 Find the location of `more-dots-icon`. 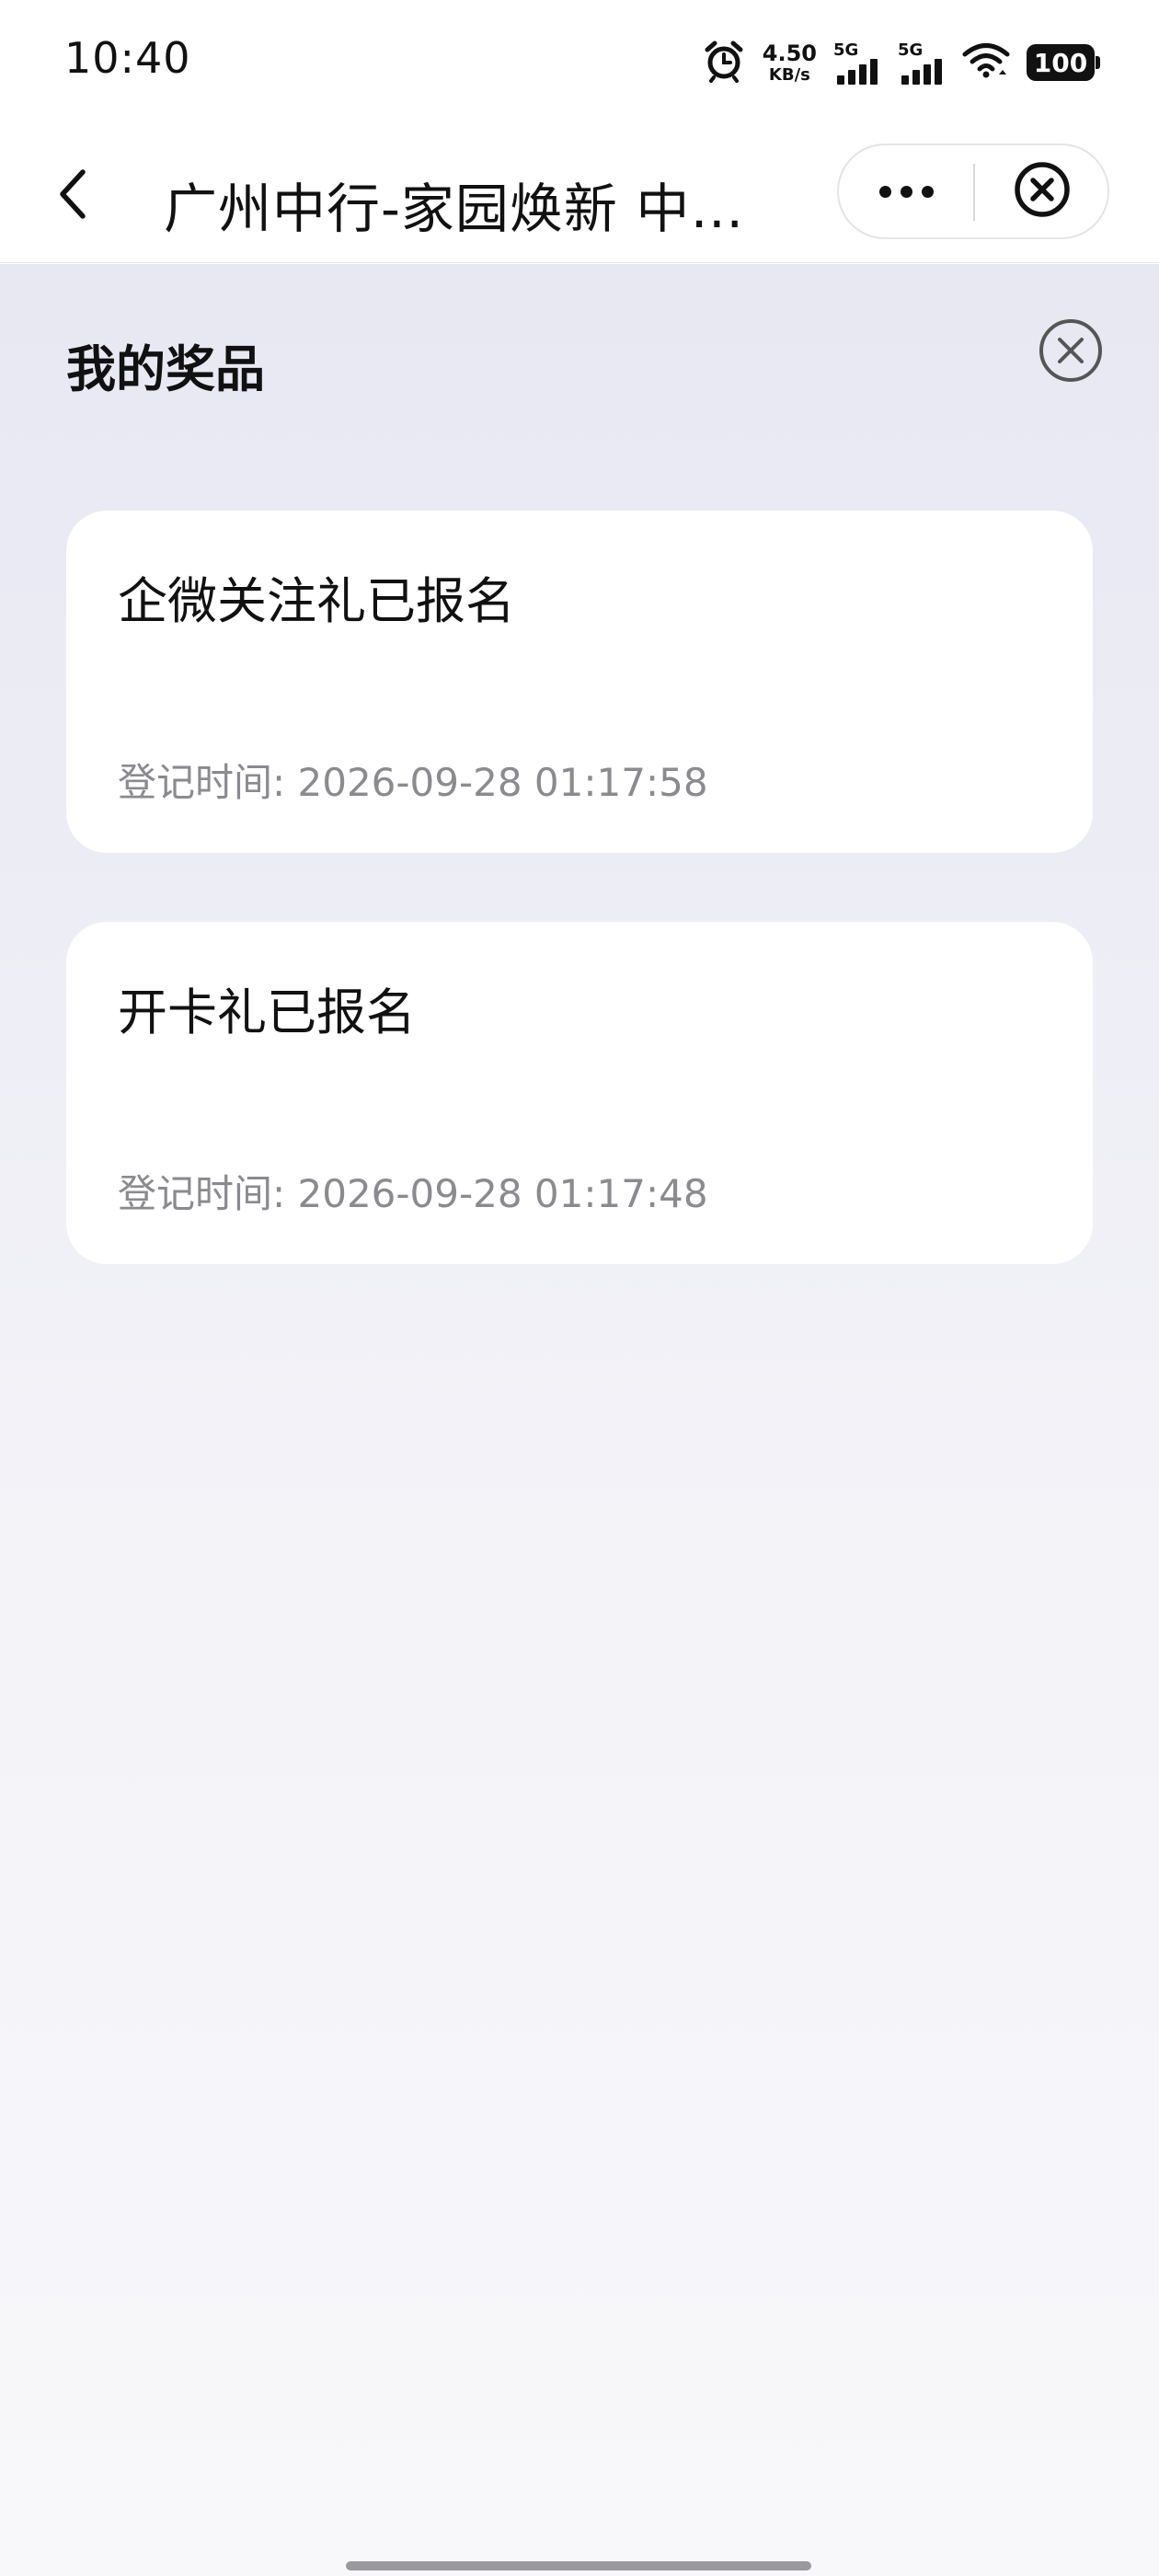

more-dots-icon is located at coordinates (906, 191).